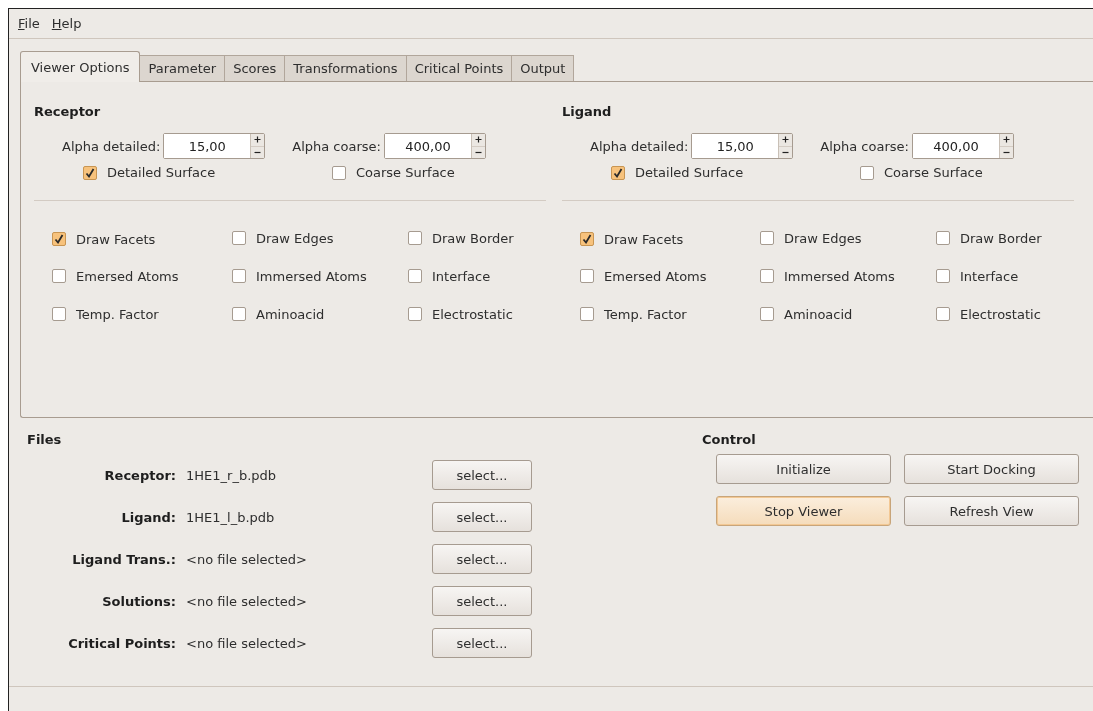 The image size is (1093, 711). I want to click on tab: Scores, so click(255, 68).